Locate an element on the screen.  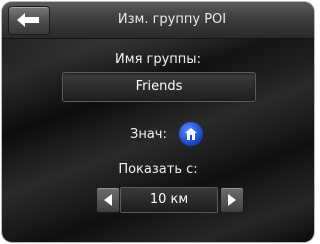
back-button is located at coordinates (29, 20).